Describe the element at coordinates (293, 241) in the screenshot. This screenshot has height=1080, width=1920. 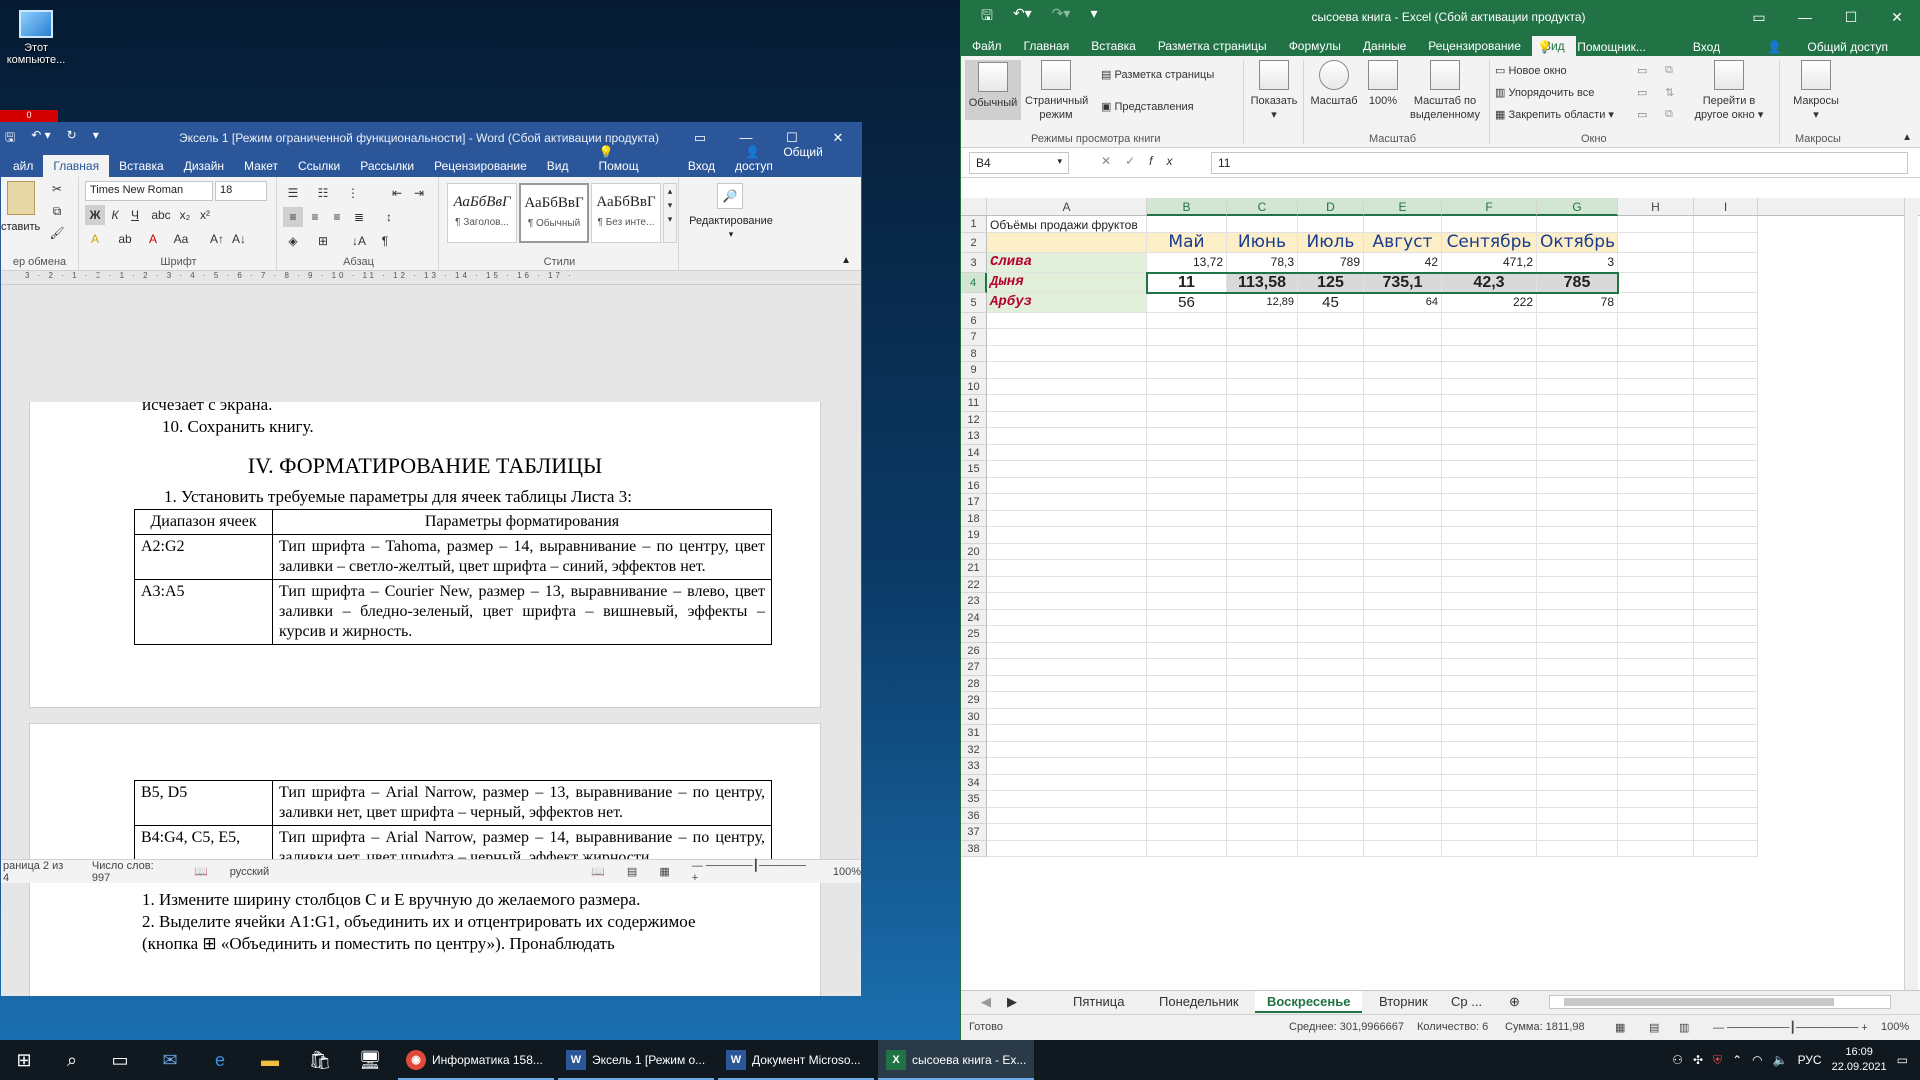
I see `shading-icon: ◈` at that location.